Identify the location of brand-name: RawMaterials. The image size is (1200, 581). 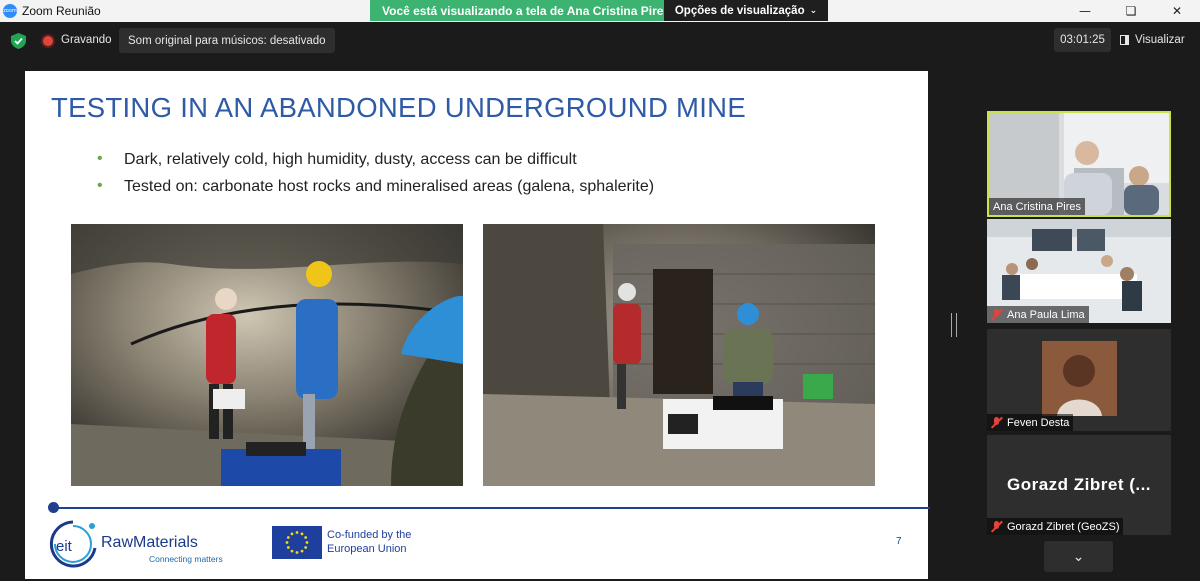
(149, 542).